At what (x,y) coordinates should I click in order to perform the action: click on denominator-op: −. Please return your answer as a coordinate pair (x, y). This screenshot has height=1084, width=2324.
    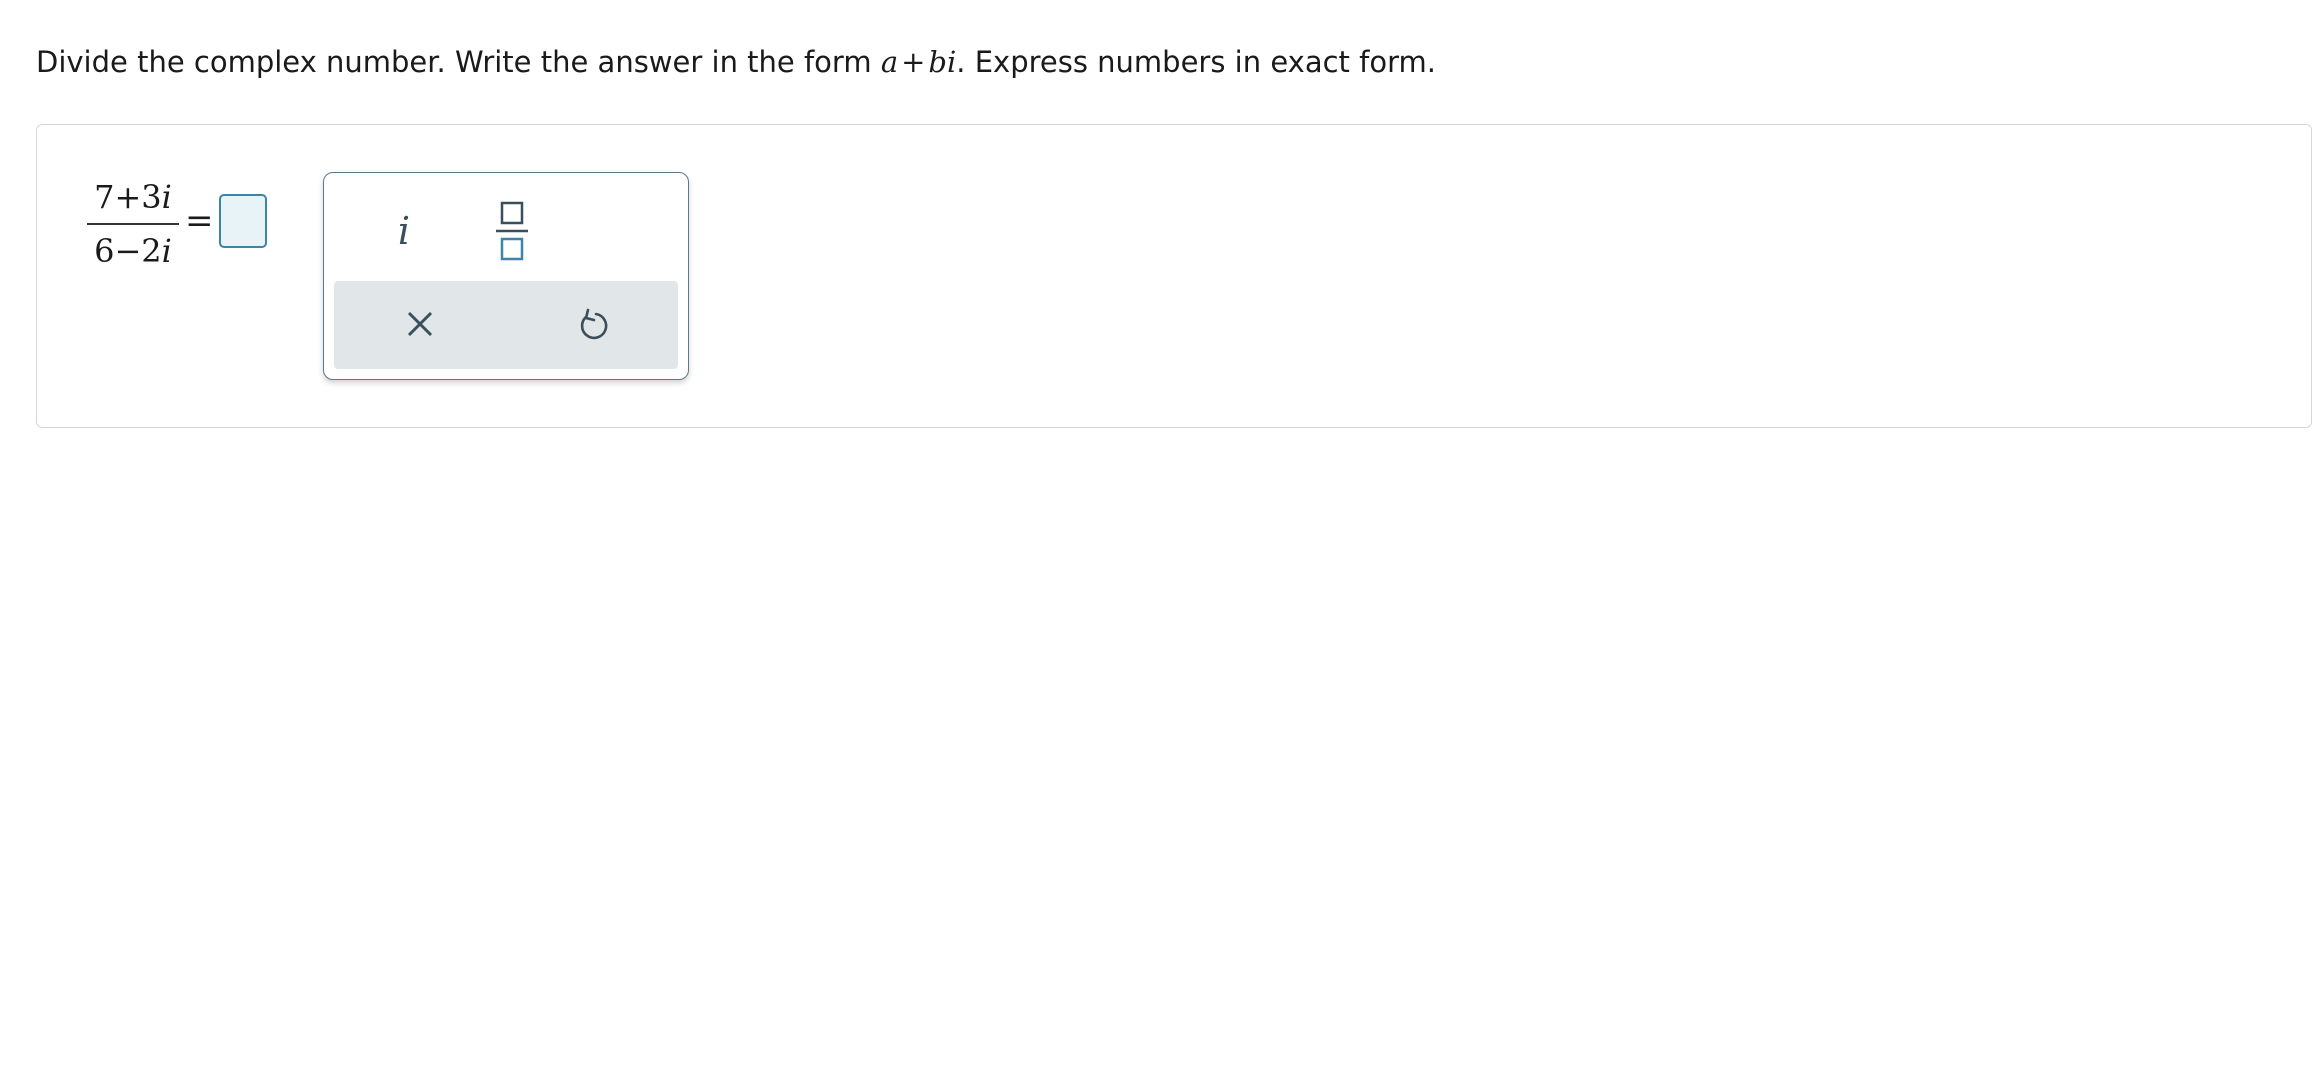
    Looking at the image, I should click on (128, 251).